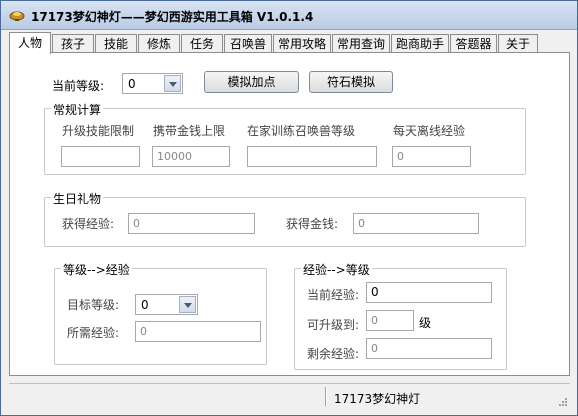 The width and height of the screenshot is (578, 416). What do you see at coordinates (326, 396) in the screenshot?
I see `status-separator` at bounding box center [326, 396].